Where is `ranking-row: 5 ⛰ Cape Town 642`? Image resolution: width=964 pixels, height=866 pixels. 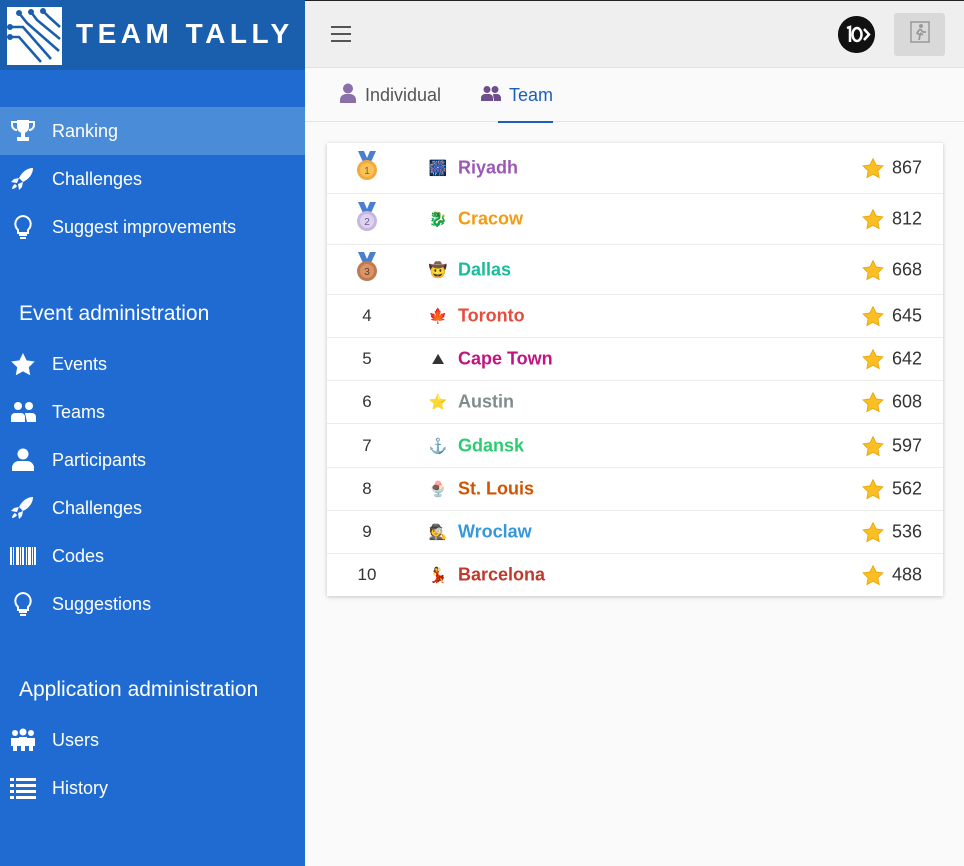 ranking-row: 5 ⛰ Cape Town 642 is located at coordinates (635, 358).